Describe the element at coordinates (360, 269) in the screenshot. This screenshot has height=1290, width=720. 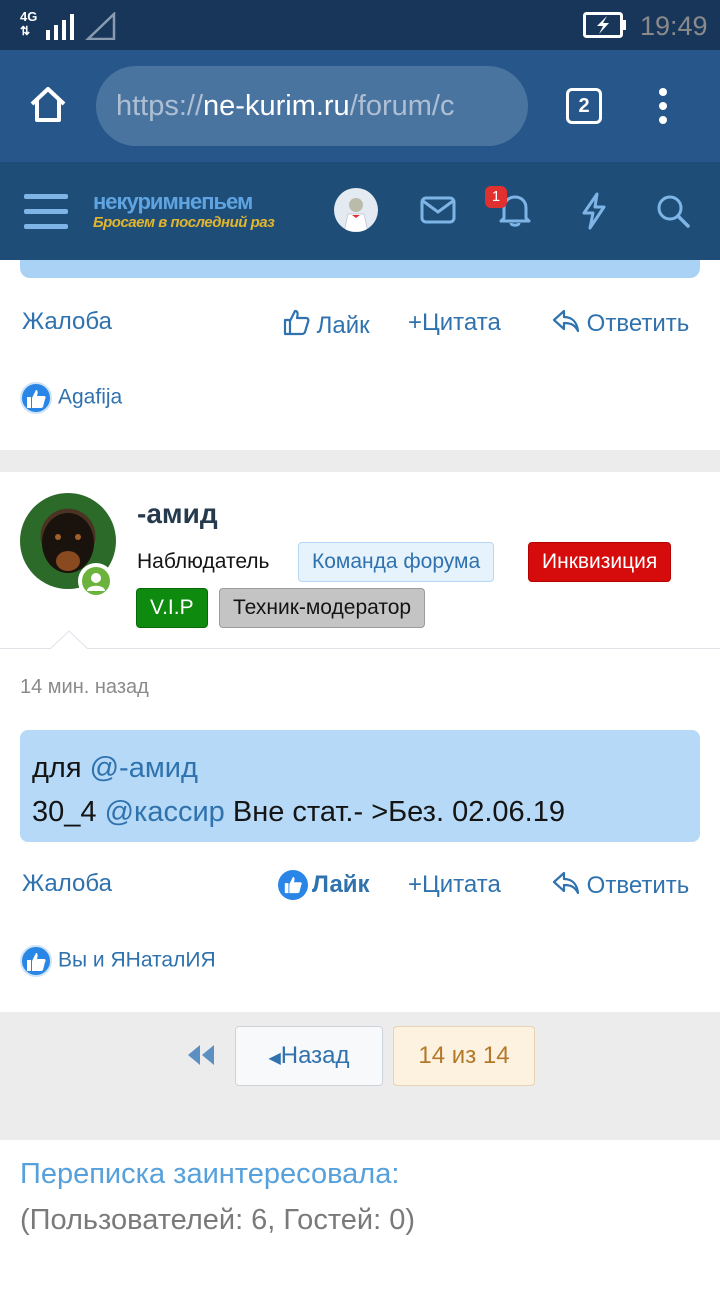
I see `message-body` at that location.